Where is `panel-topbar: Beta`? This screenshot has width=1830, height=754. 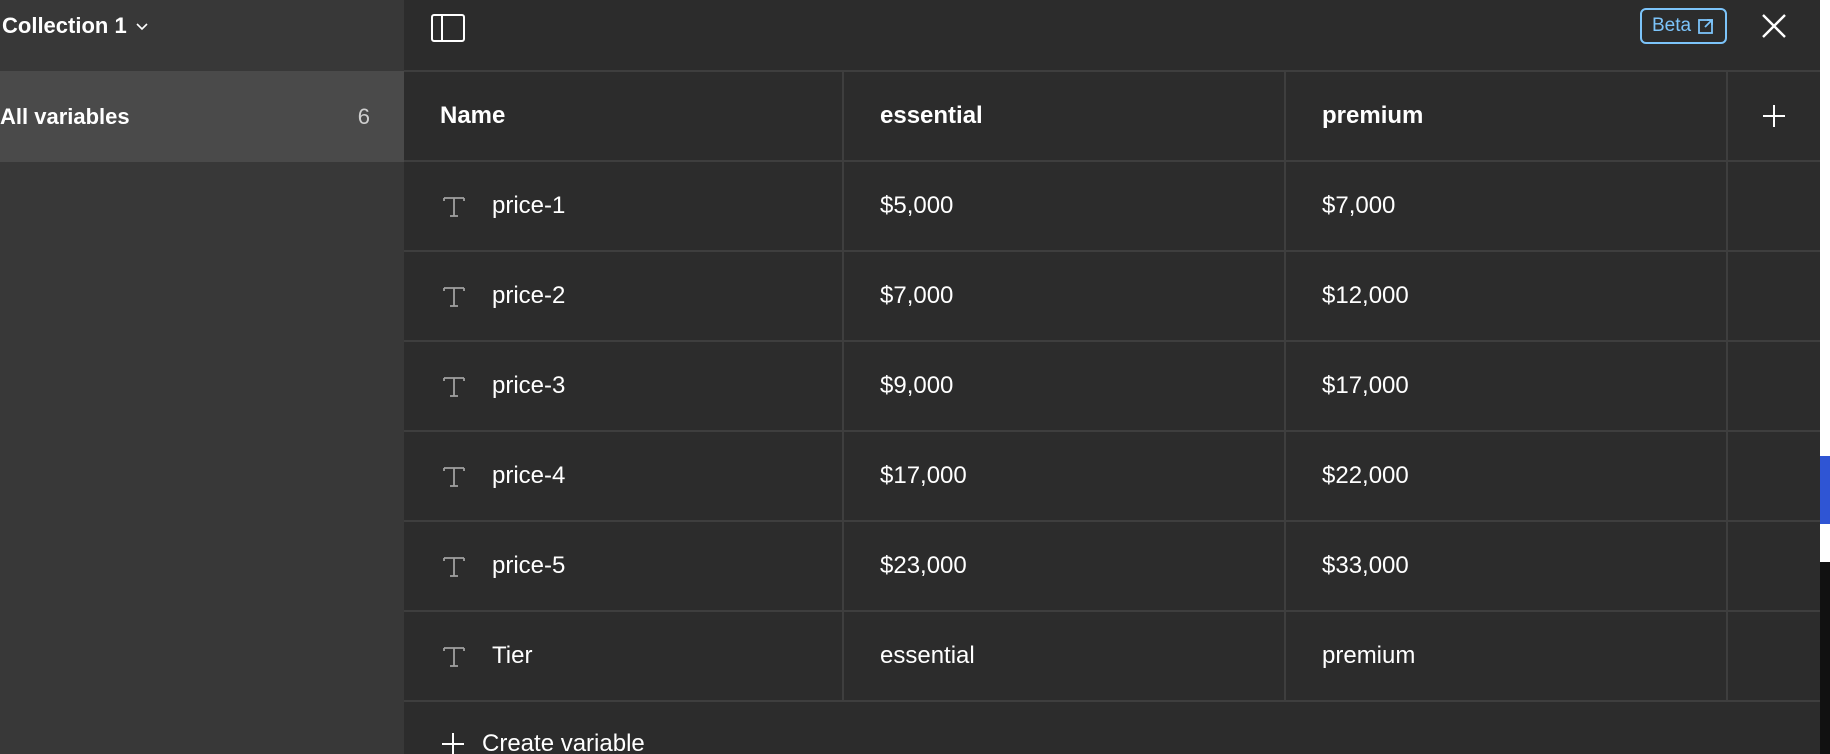 panel-topbar: Beta is located at coordinates (1112, 36).